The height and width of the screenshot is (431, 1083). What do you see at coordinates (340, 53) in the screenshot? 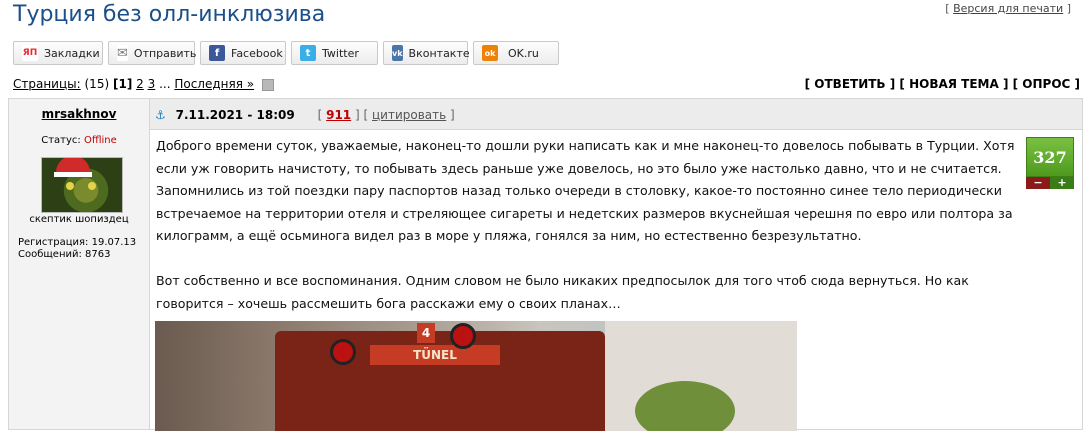
I see `share-twitter-label: Twitter` at bounding box center [340, 53].